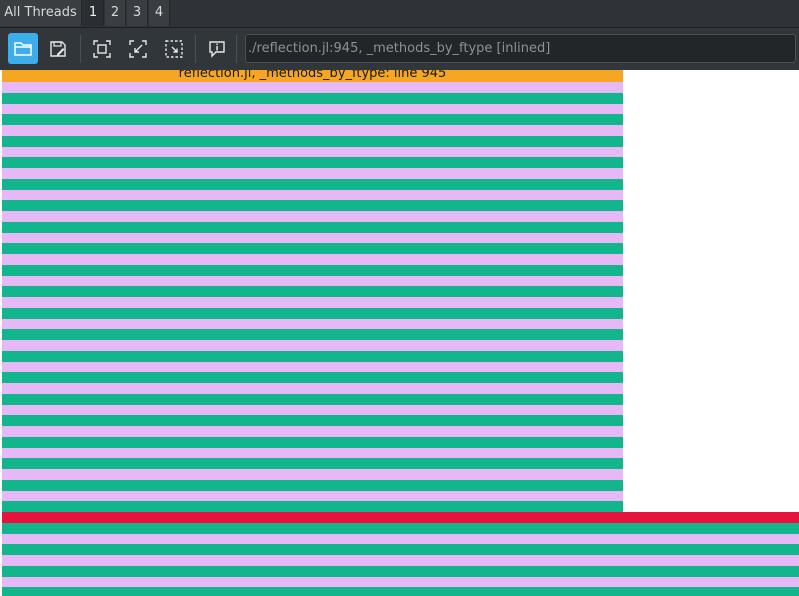 The image size is (799, 596). I want to click on save-icon, so click(58, 48).